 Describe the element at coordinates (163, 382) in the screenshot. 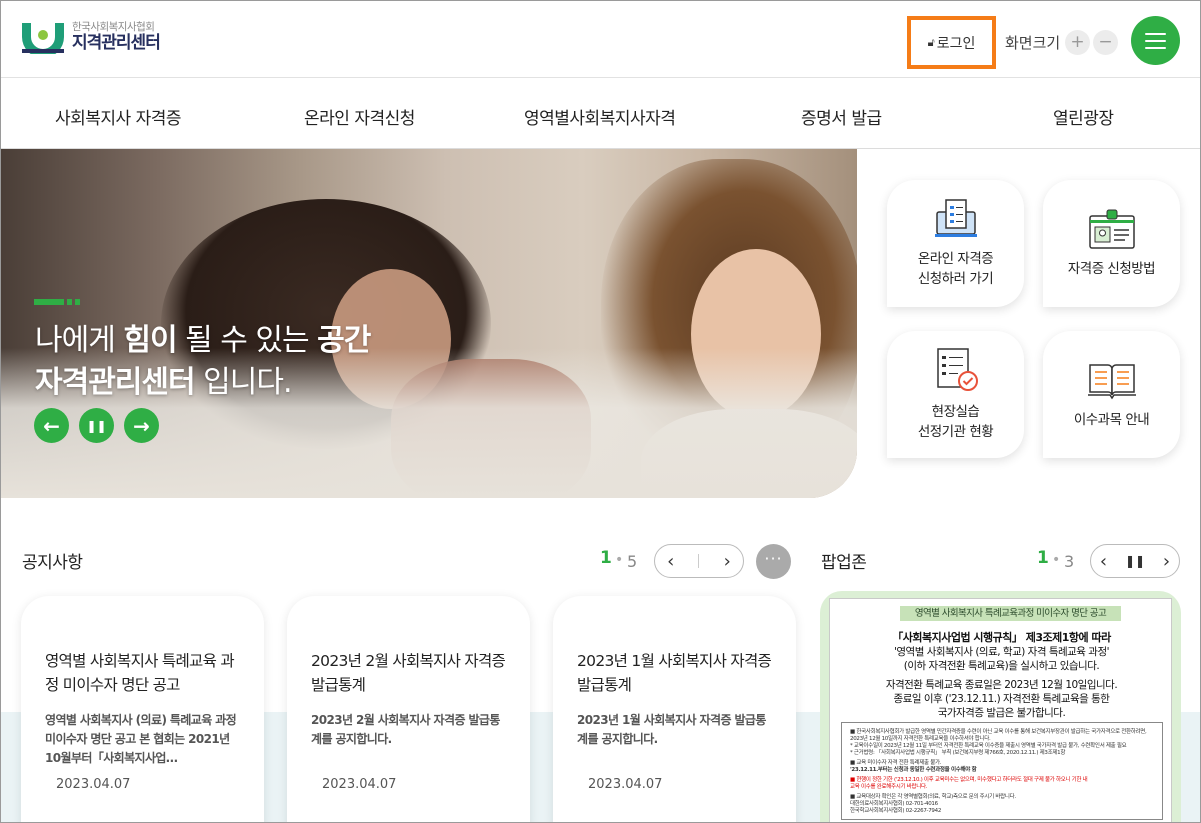

I see `hero-headline-2: 자격관리센터 입니다.` at that location.